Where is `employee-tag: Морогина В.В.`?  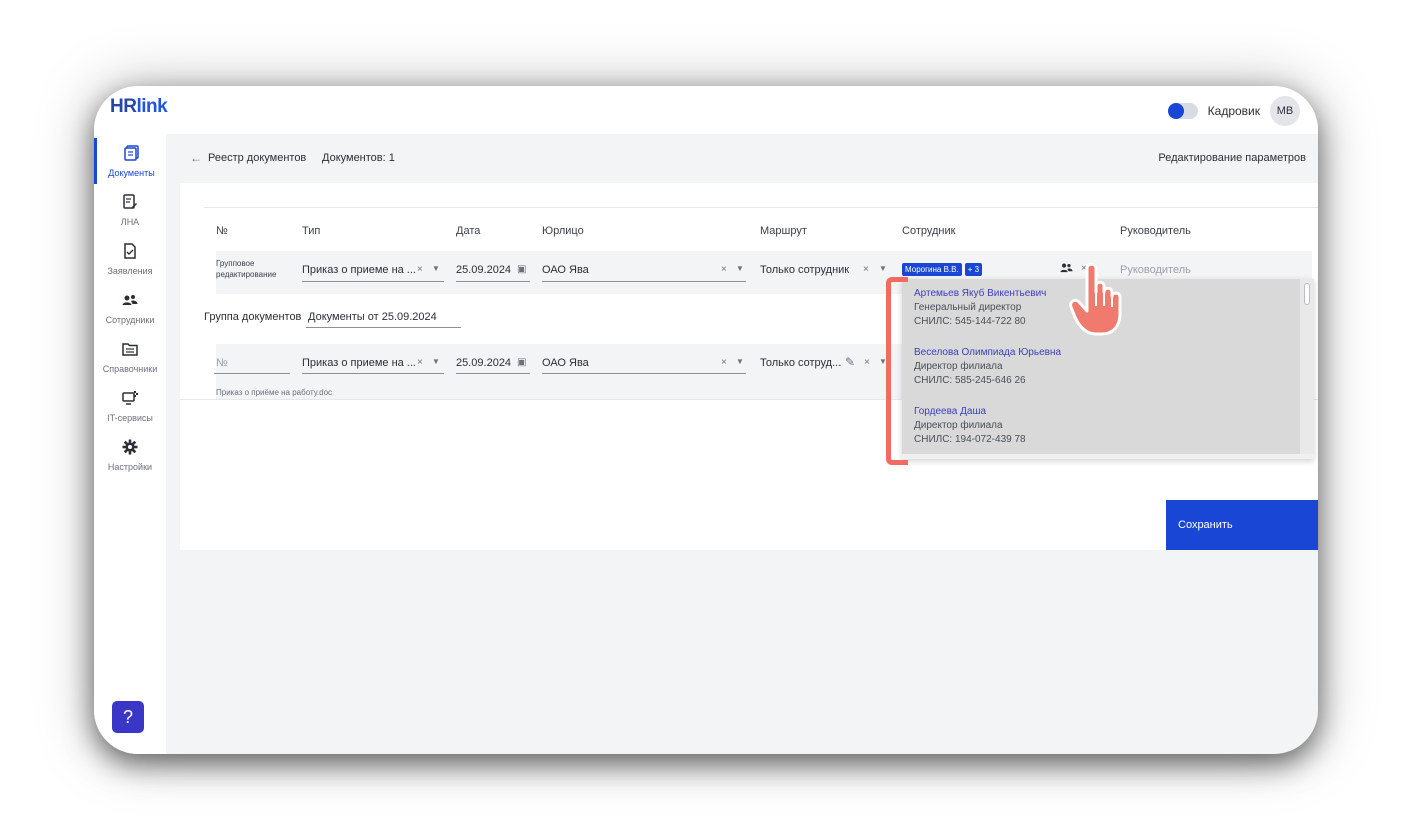
employee-tag: Морогина В.В. is located at coordinates (932, 269).